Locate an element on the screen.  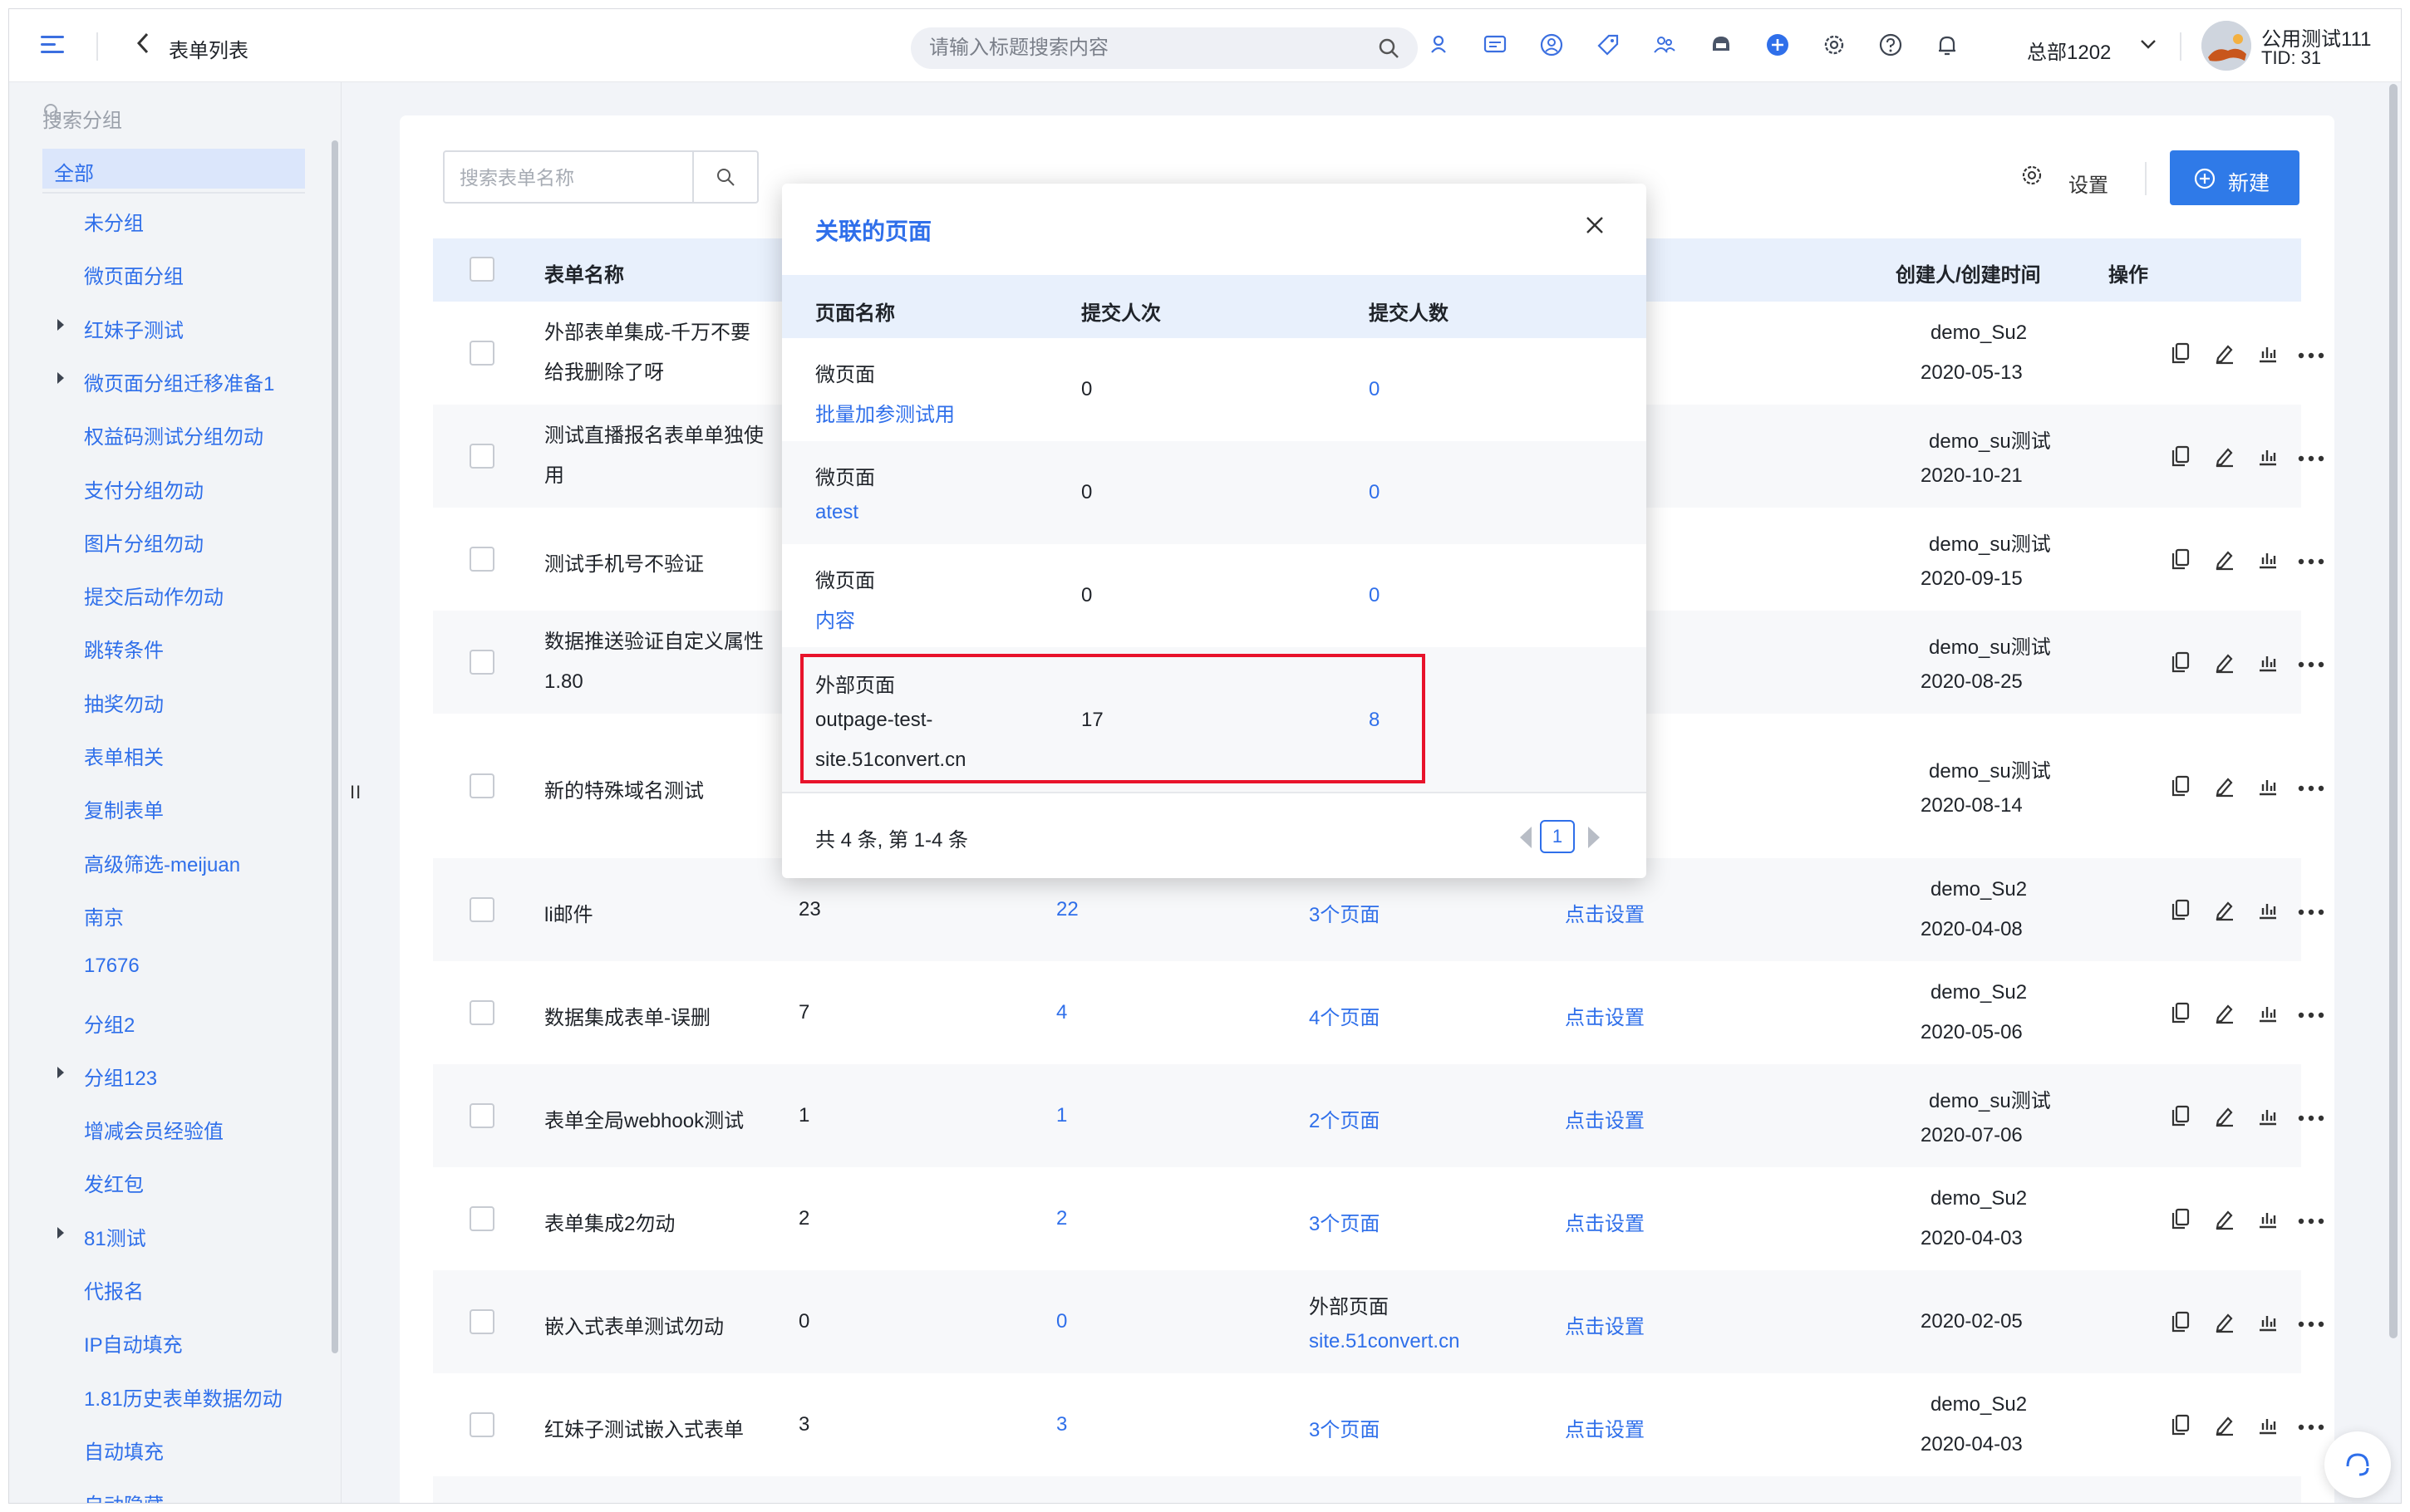
form-name: 测试直播报名表单单独使用 is located at coordinates (660, 456).